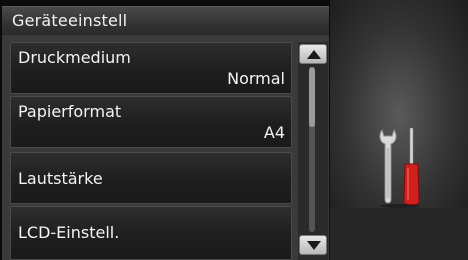 The width and height of the screenshot is (468, 260). I want to click on menu-item-papierformat: Papierformat A4, so click(151, 122).